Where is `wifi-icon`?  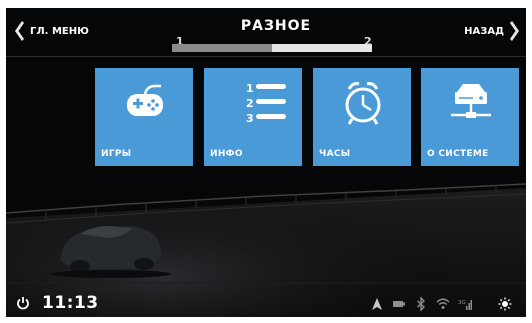 wifi-icon is located at coordinates (443, 303).